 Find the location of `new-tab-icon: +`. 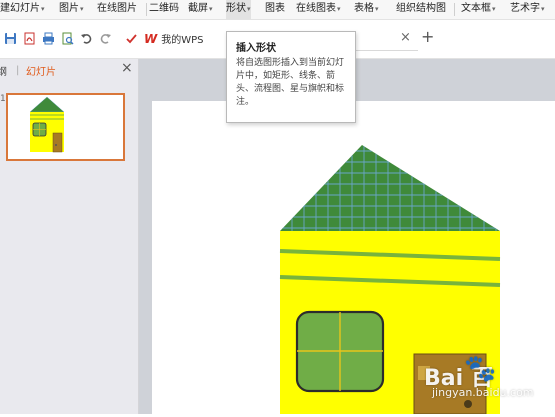

new-tab-icon: + is located at coordinates (427, 36).